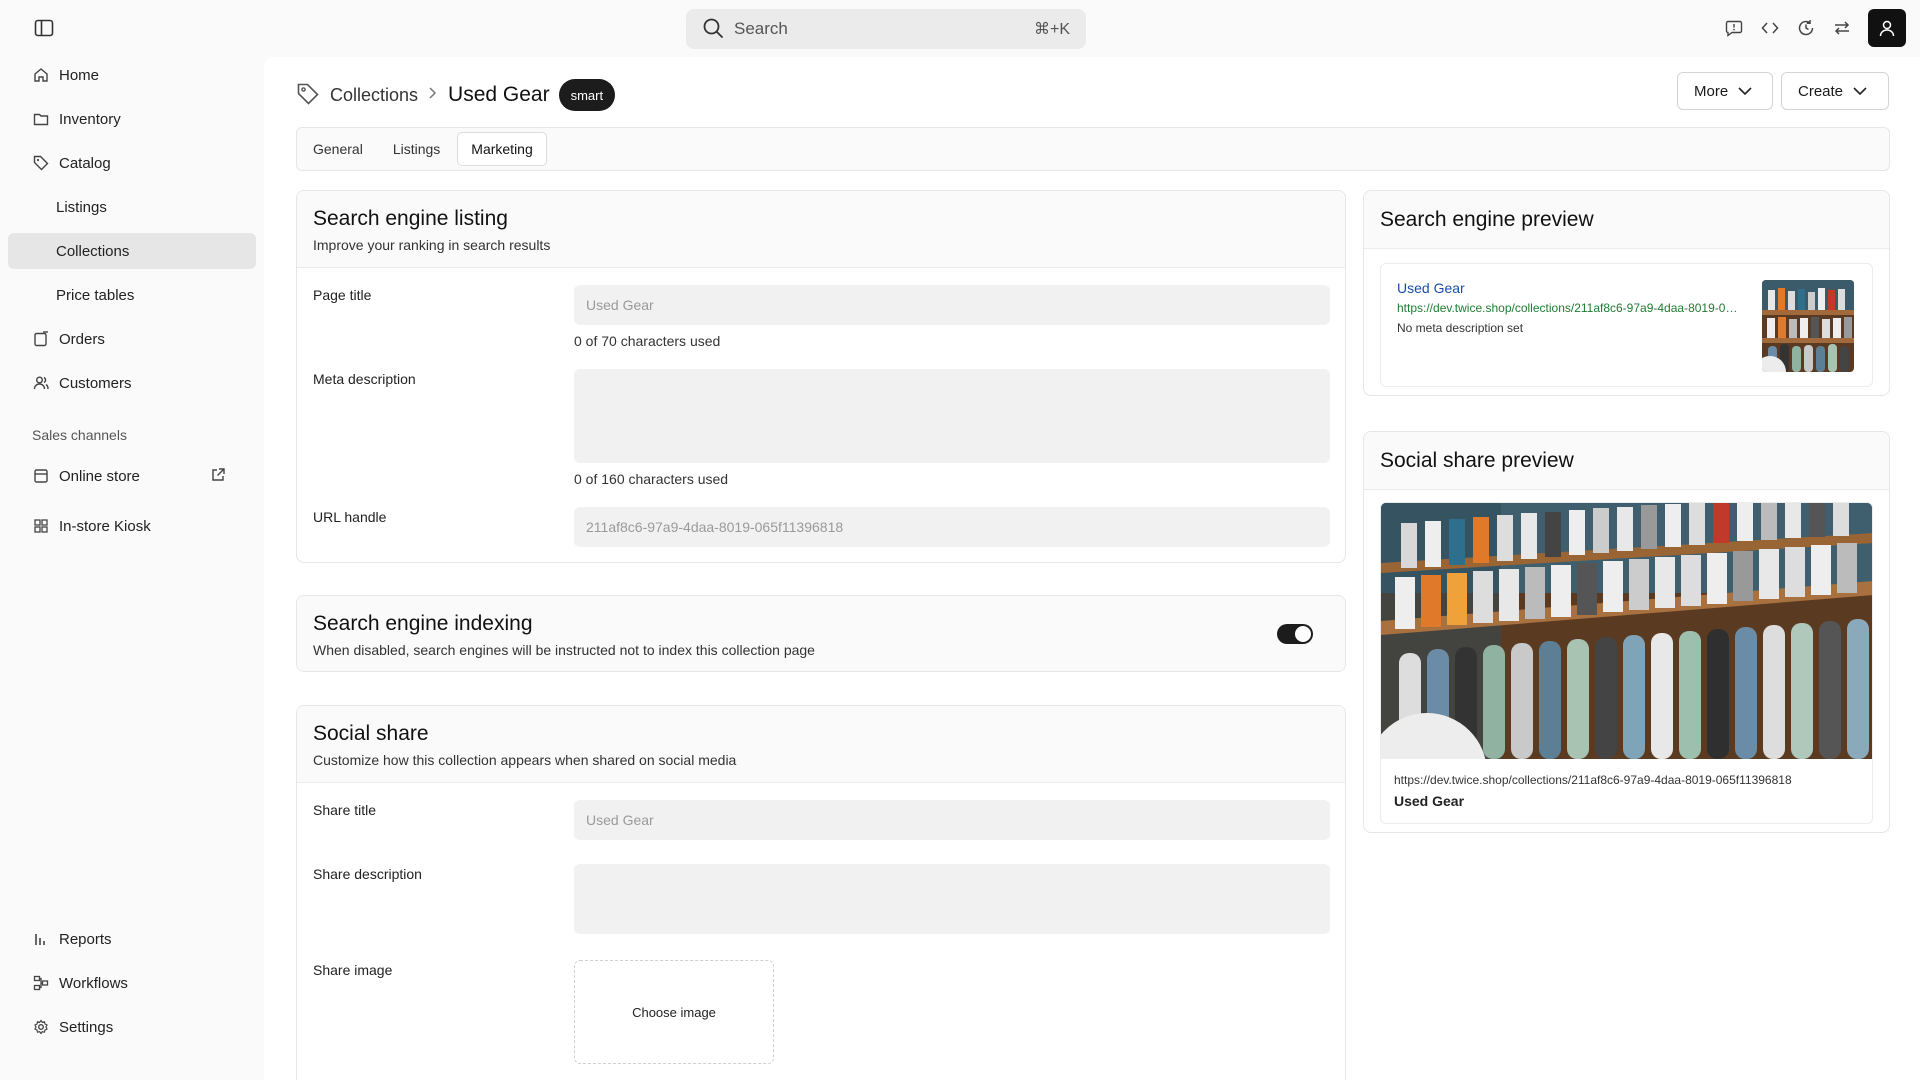 The image size is (1920, 1080). What do you see at coordinates (218, 477) in the screenshot?
I see `external-link-icon` at bounding box center [218, 477].